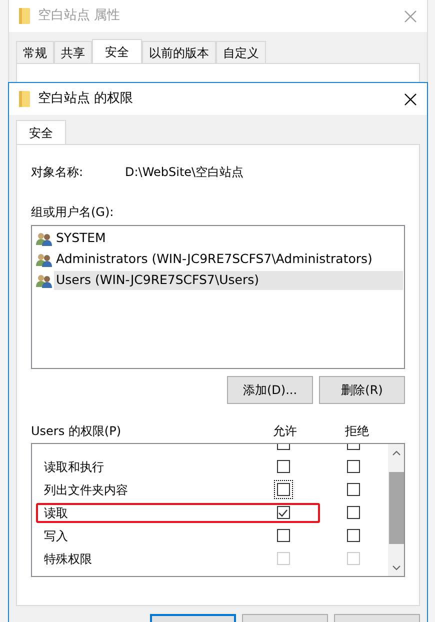 Image resolution: width=435 pixels, height=622 pixels. What do you see at coordinates (214, 259) in the screenshot?
I see `user-item: Administrators (WIN-JC9RE7SCFS7\Administrators)` at bounding box center [214, 259].